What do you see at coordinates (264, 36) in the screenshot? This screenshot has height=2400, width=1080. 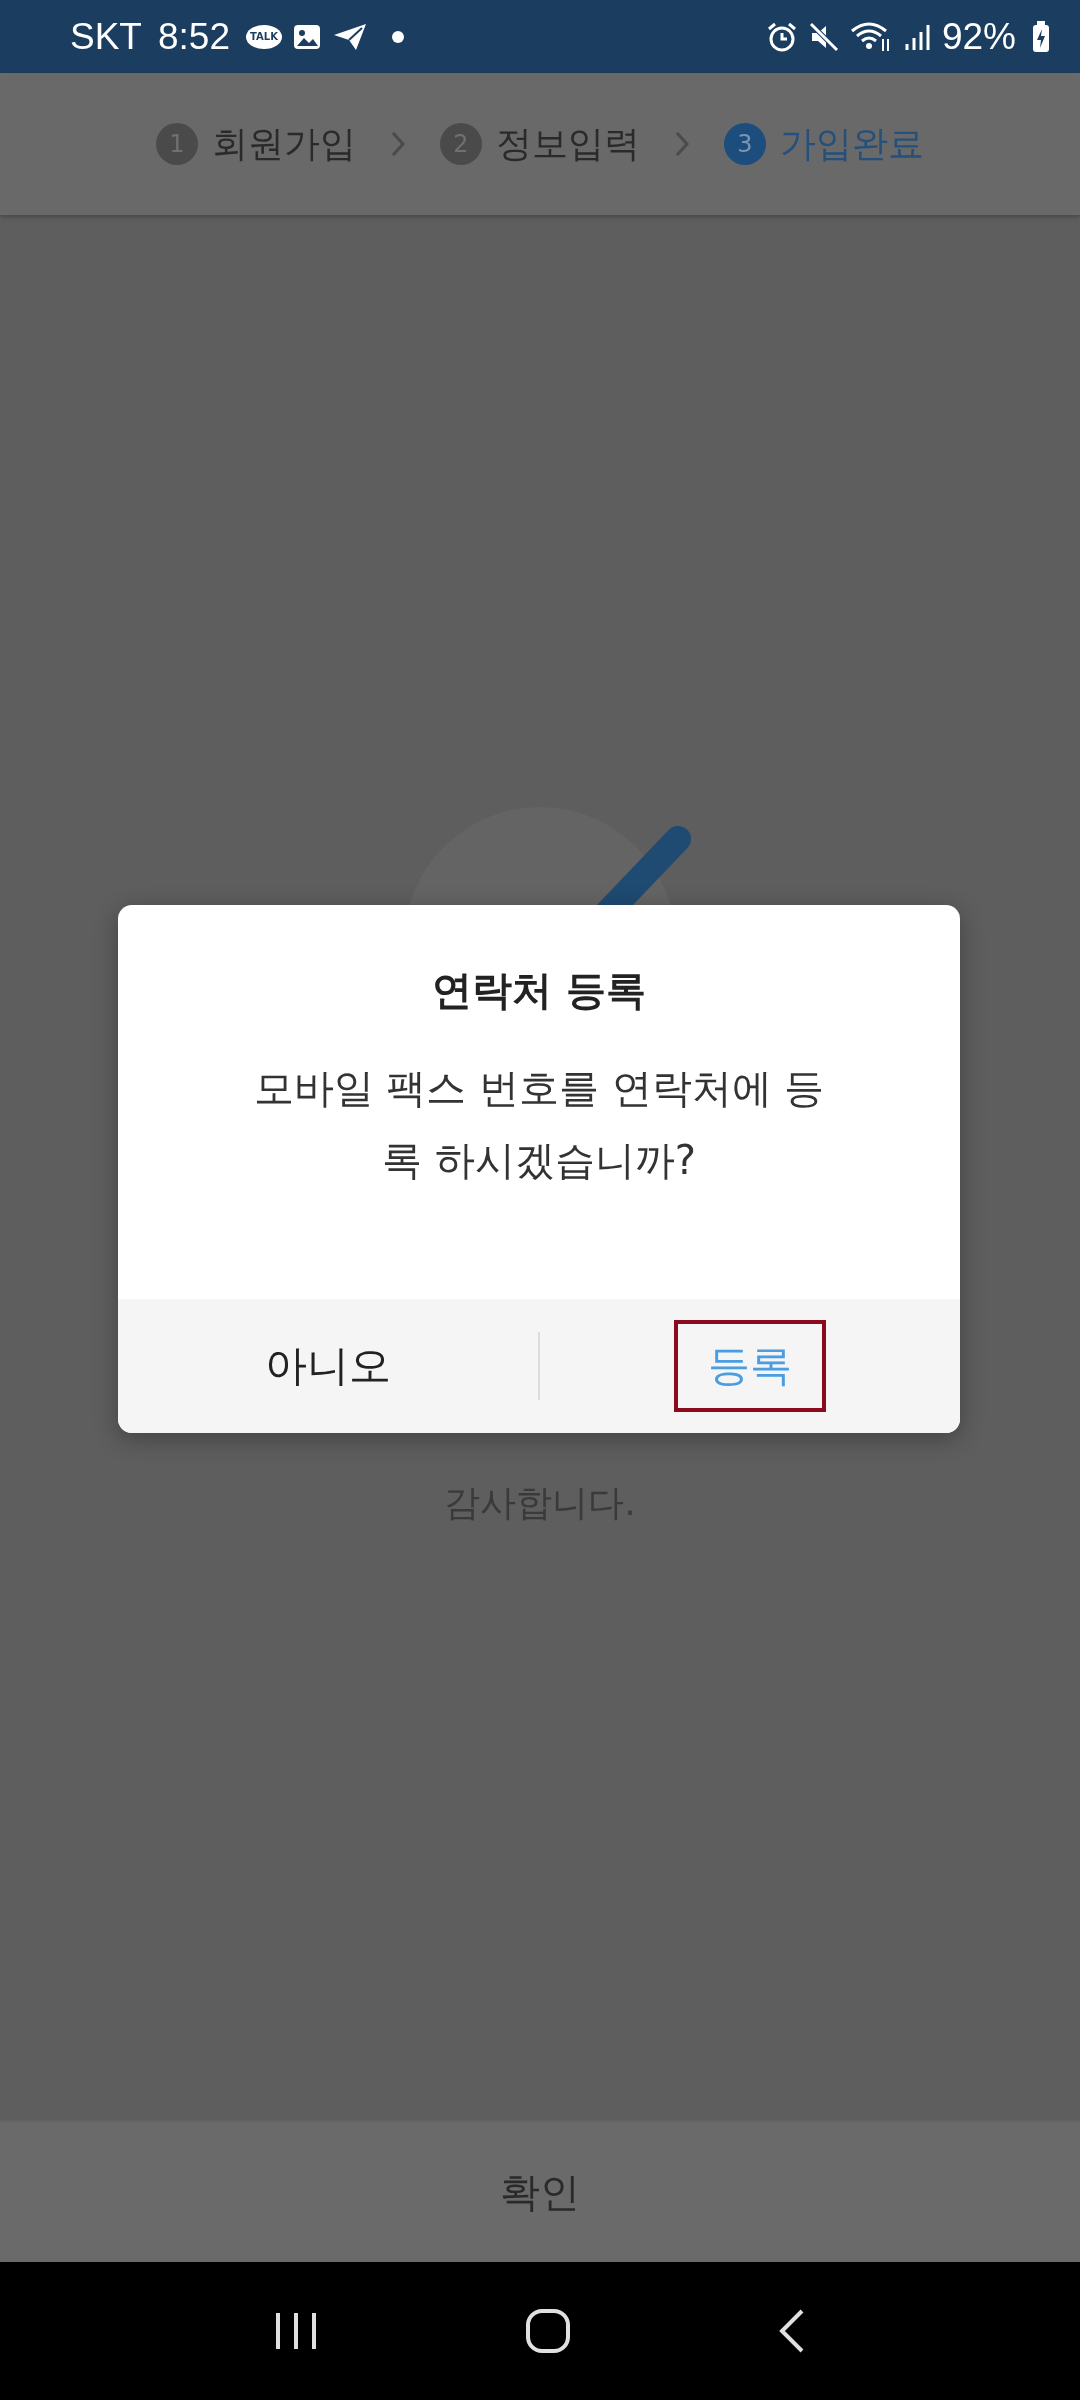 I see `chat-notification-icon: TALK` at bounding box center [264, 36].